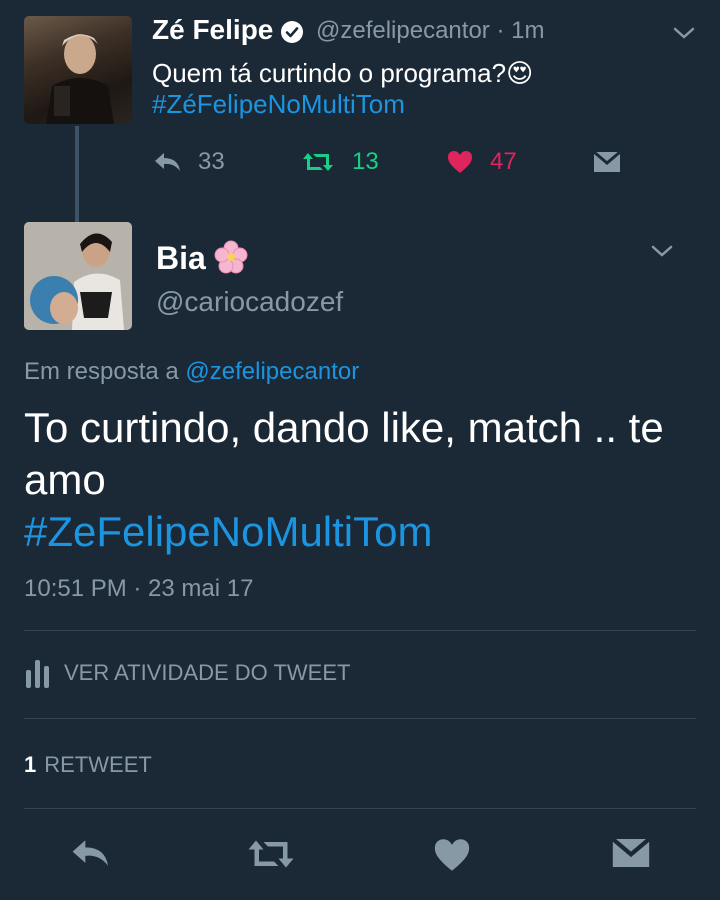 The image size is (720, 900). What do you see at coordinates (211, 161) in the screenshot?
I see `reply-count: 33` at bounding box center [211, 161].